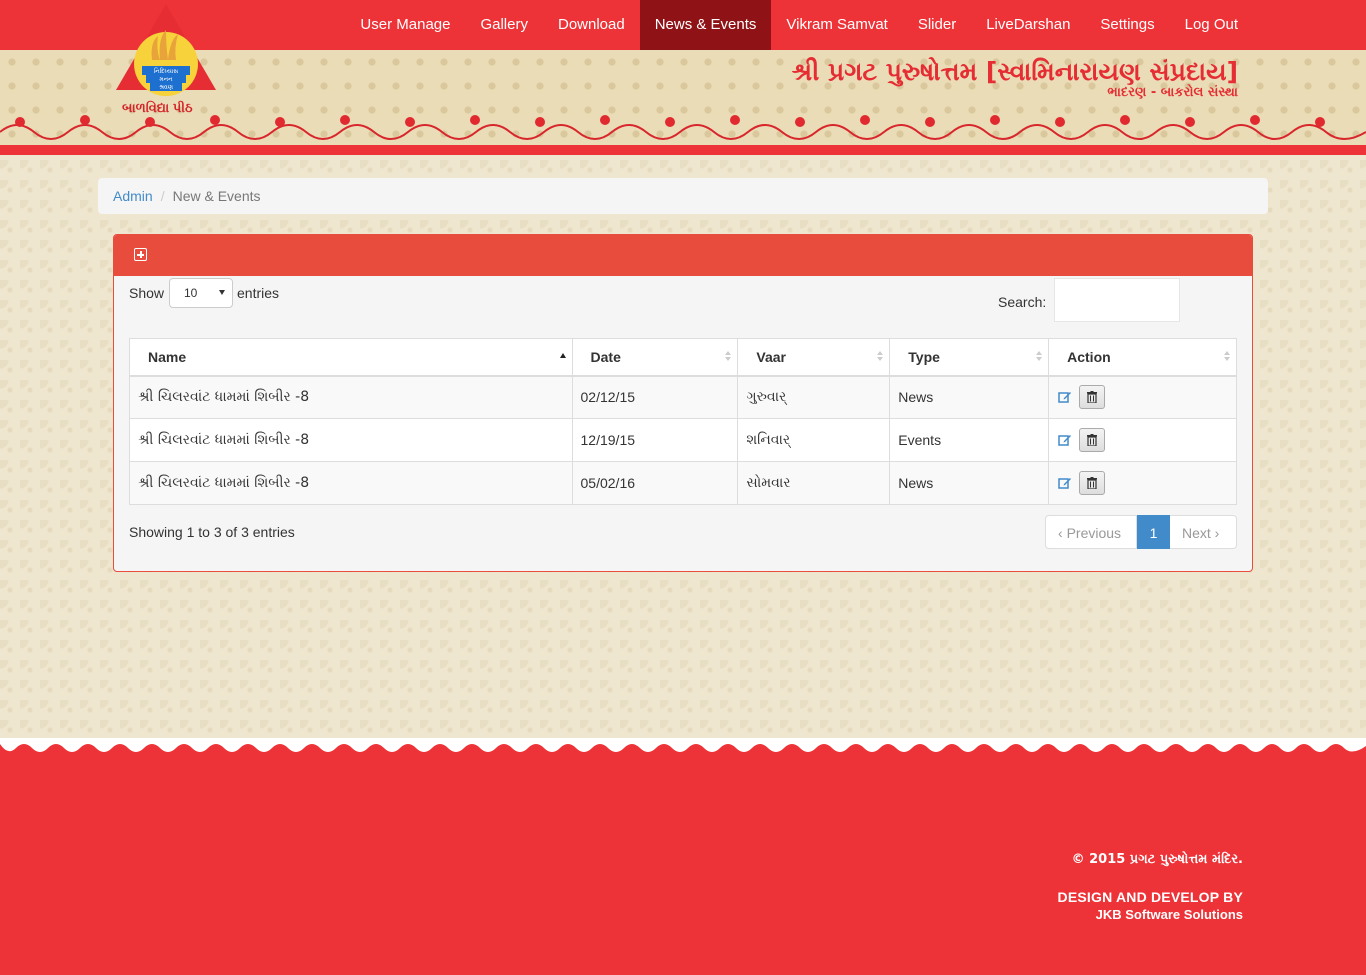 This screenshot has height=975, width=1366. Describe the element at coordinates (1172, 92) in the screenshot. I see `site-subtitle: ભાદરણ - બાકરોલ સંસ્થા` at that location.